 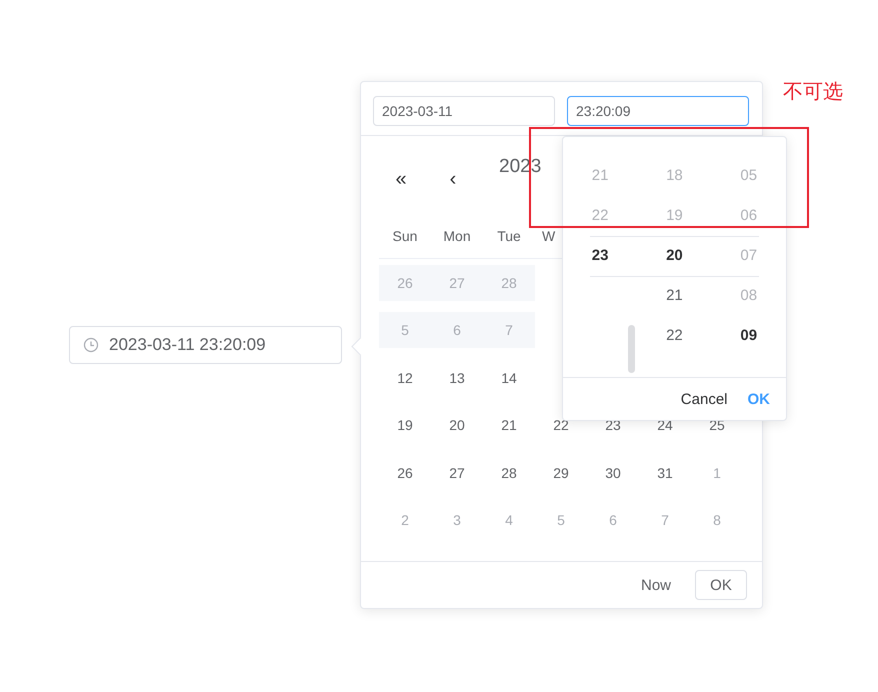 What do you see at coordinates (457, 236) in the screenshot?
I see `weekday-label: Mon` at bounding box center [457, 236].